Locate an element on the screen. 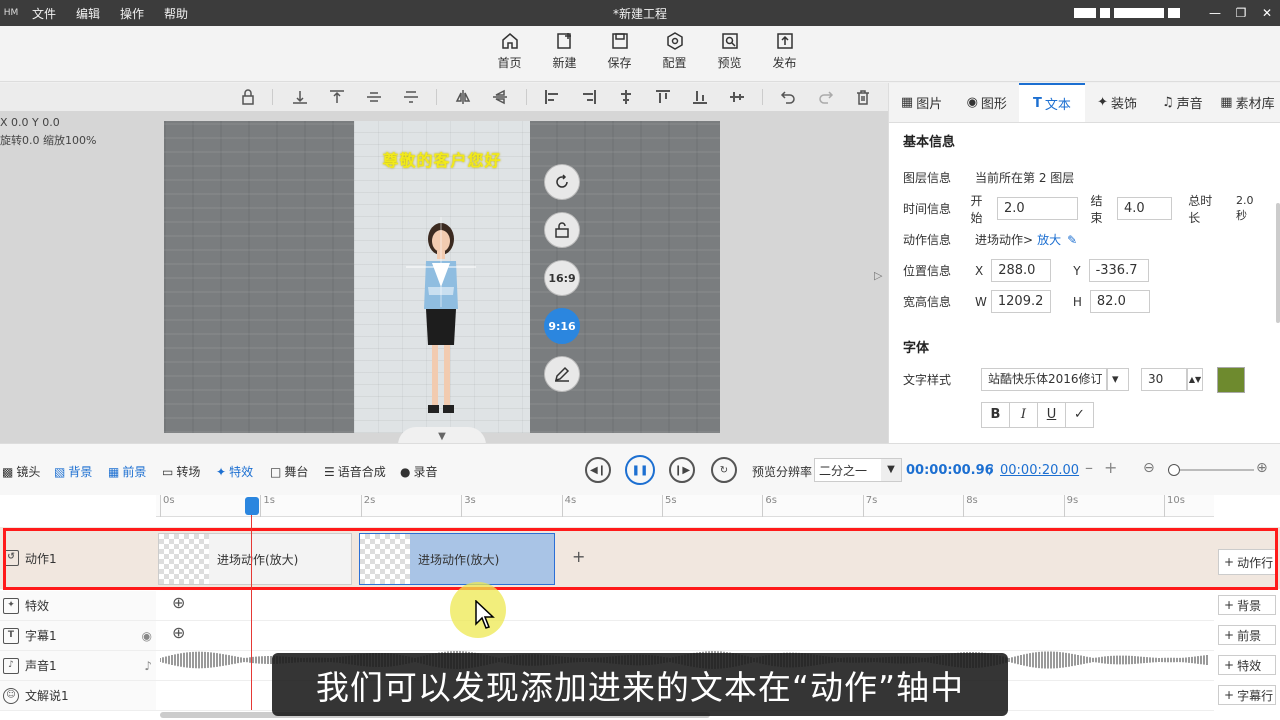  tab-image: ▦ 图片 is located at coordinates (921, 102).